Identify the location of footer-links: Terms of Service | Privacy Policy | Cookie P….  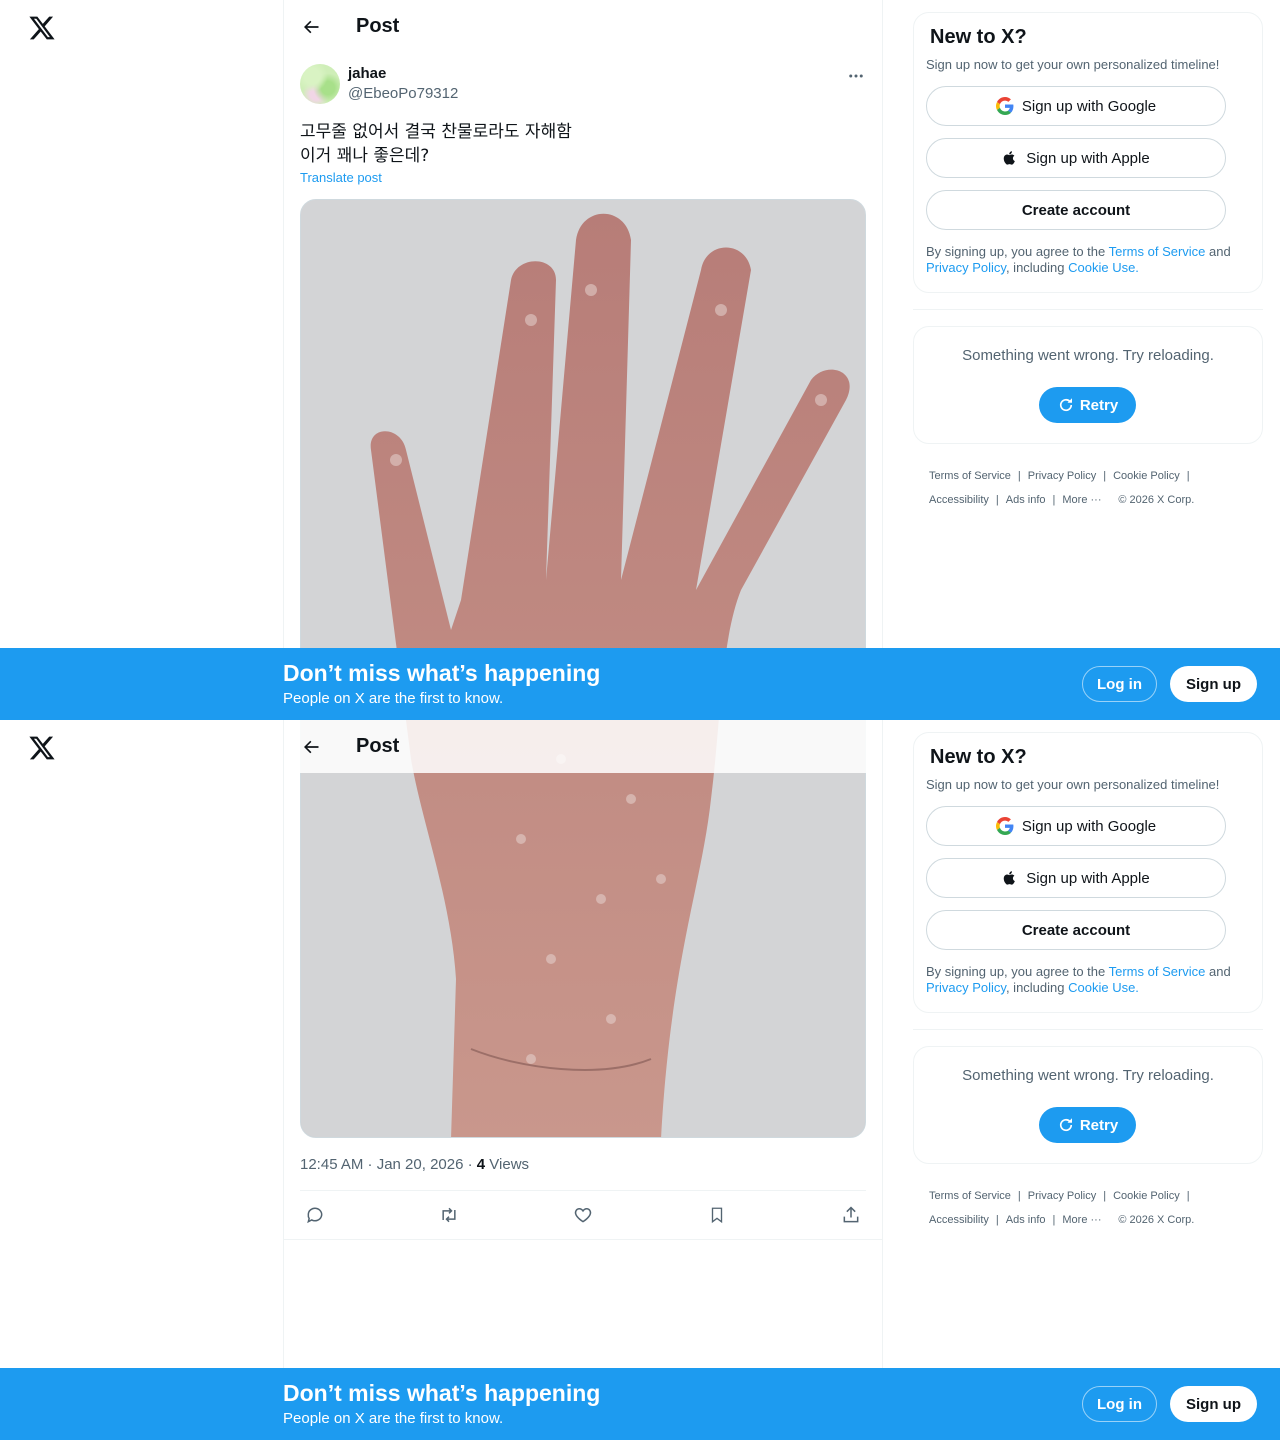
(1062, 1208).